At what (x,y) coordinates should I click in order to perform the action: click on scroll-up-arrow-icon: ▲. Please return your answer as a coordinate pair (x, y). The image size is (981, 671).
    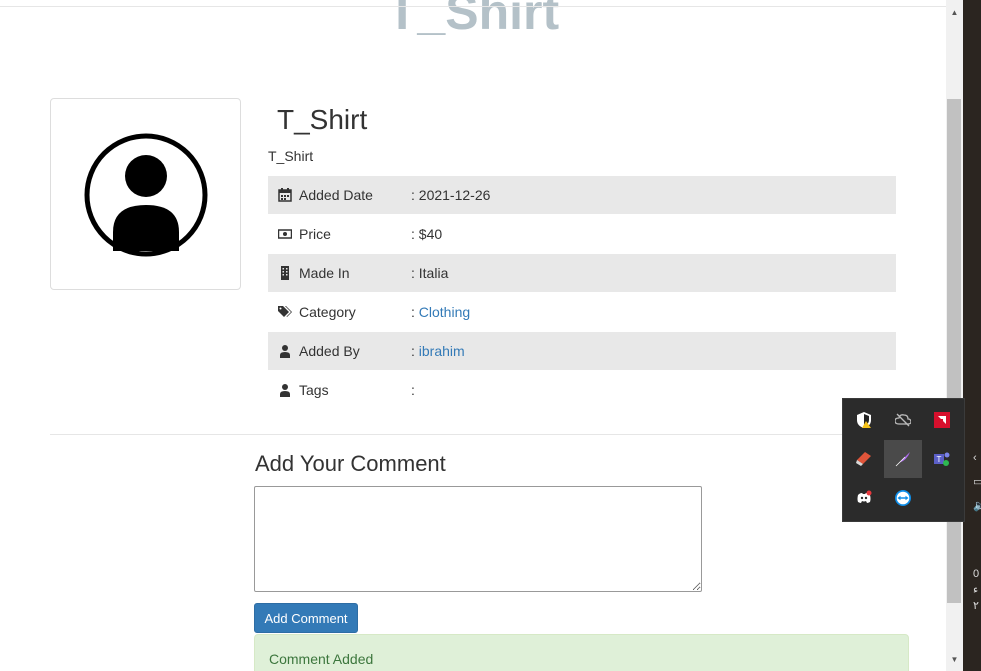
    Looking at the image, I should click on (954, 16).